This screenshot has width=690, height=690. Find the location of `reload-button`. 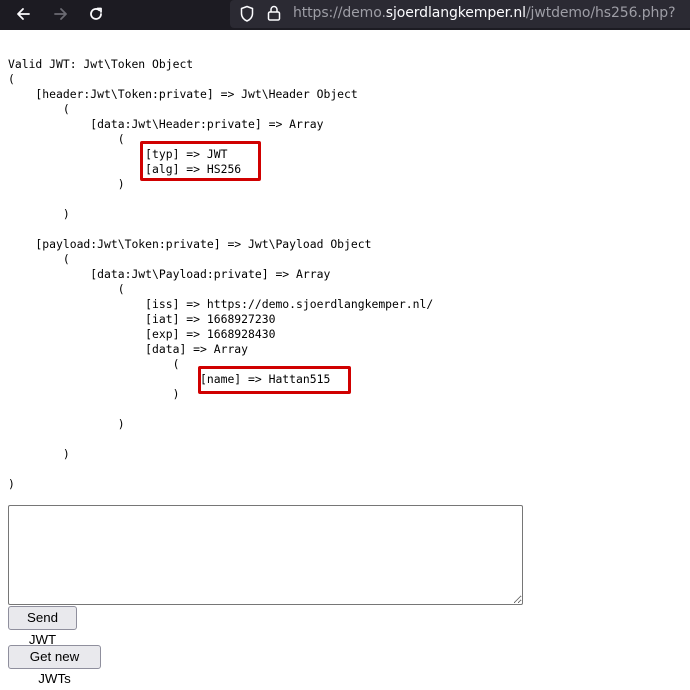

reload-button is located at coordinates (96, 14).